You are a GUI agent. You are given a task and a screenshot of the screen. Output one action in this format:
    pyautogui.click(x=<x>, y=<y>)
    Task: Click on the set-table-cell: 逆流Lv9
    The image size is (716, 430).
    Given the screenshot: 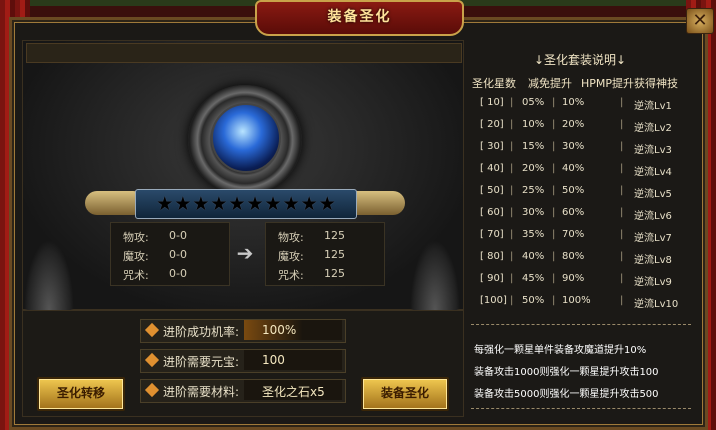 What is the action you would take?
    pyautogui.click(x=653, y=282)
    